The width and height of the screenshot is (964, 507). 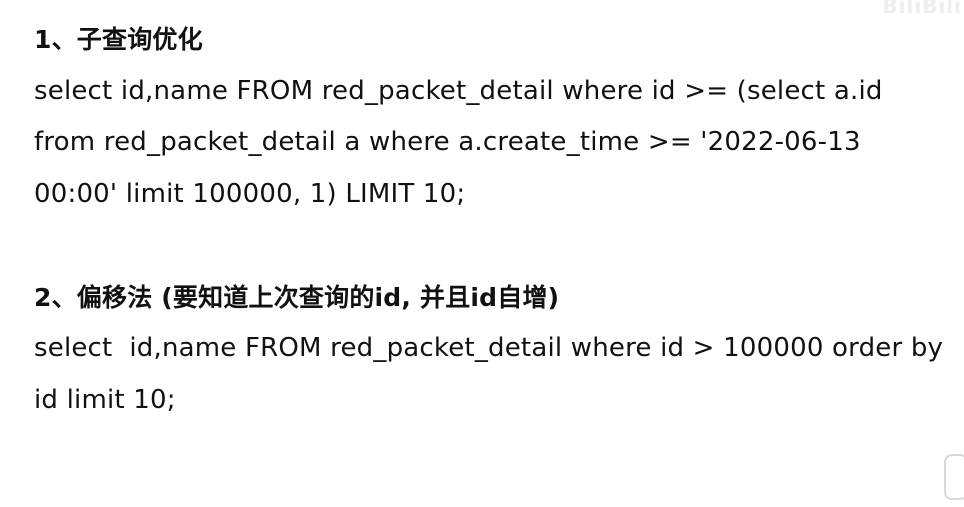 I want to click on side-panel-handle, so click(x=954, y=477).